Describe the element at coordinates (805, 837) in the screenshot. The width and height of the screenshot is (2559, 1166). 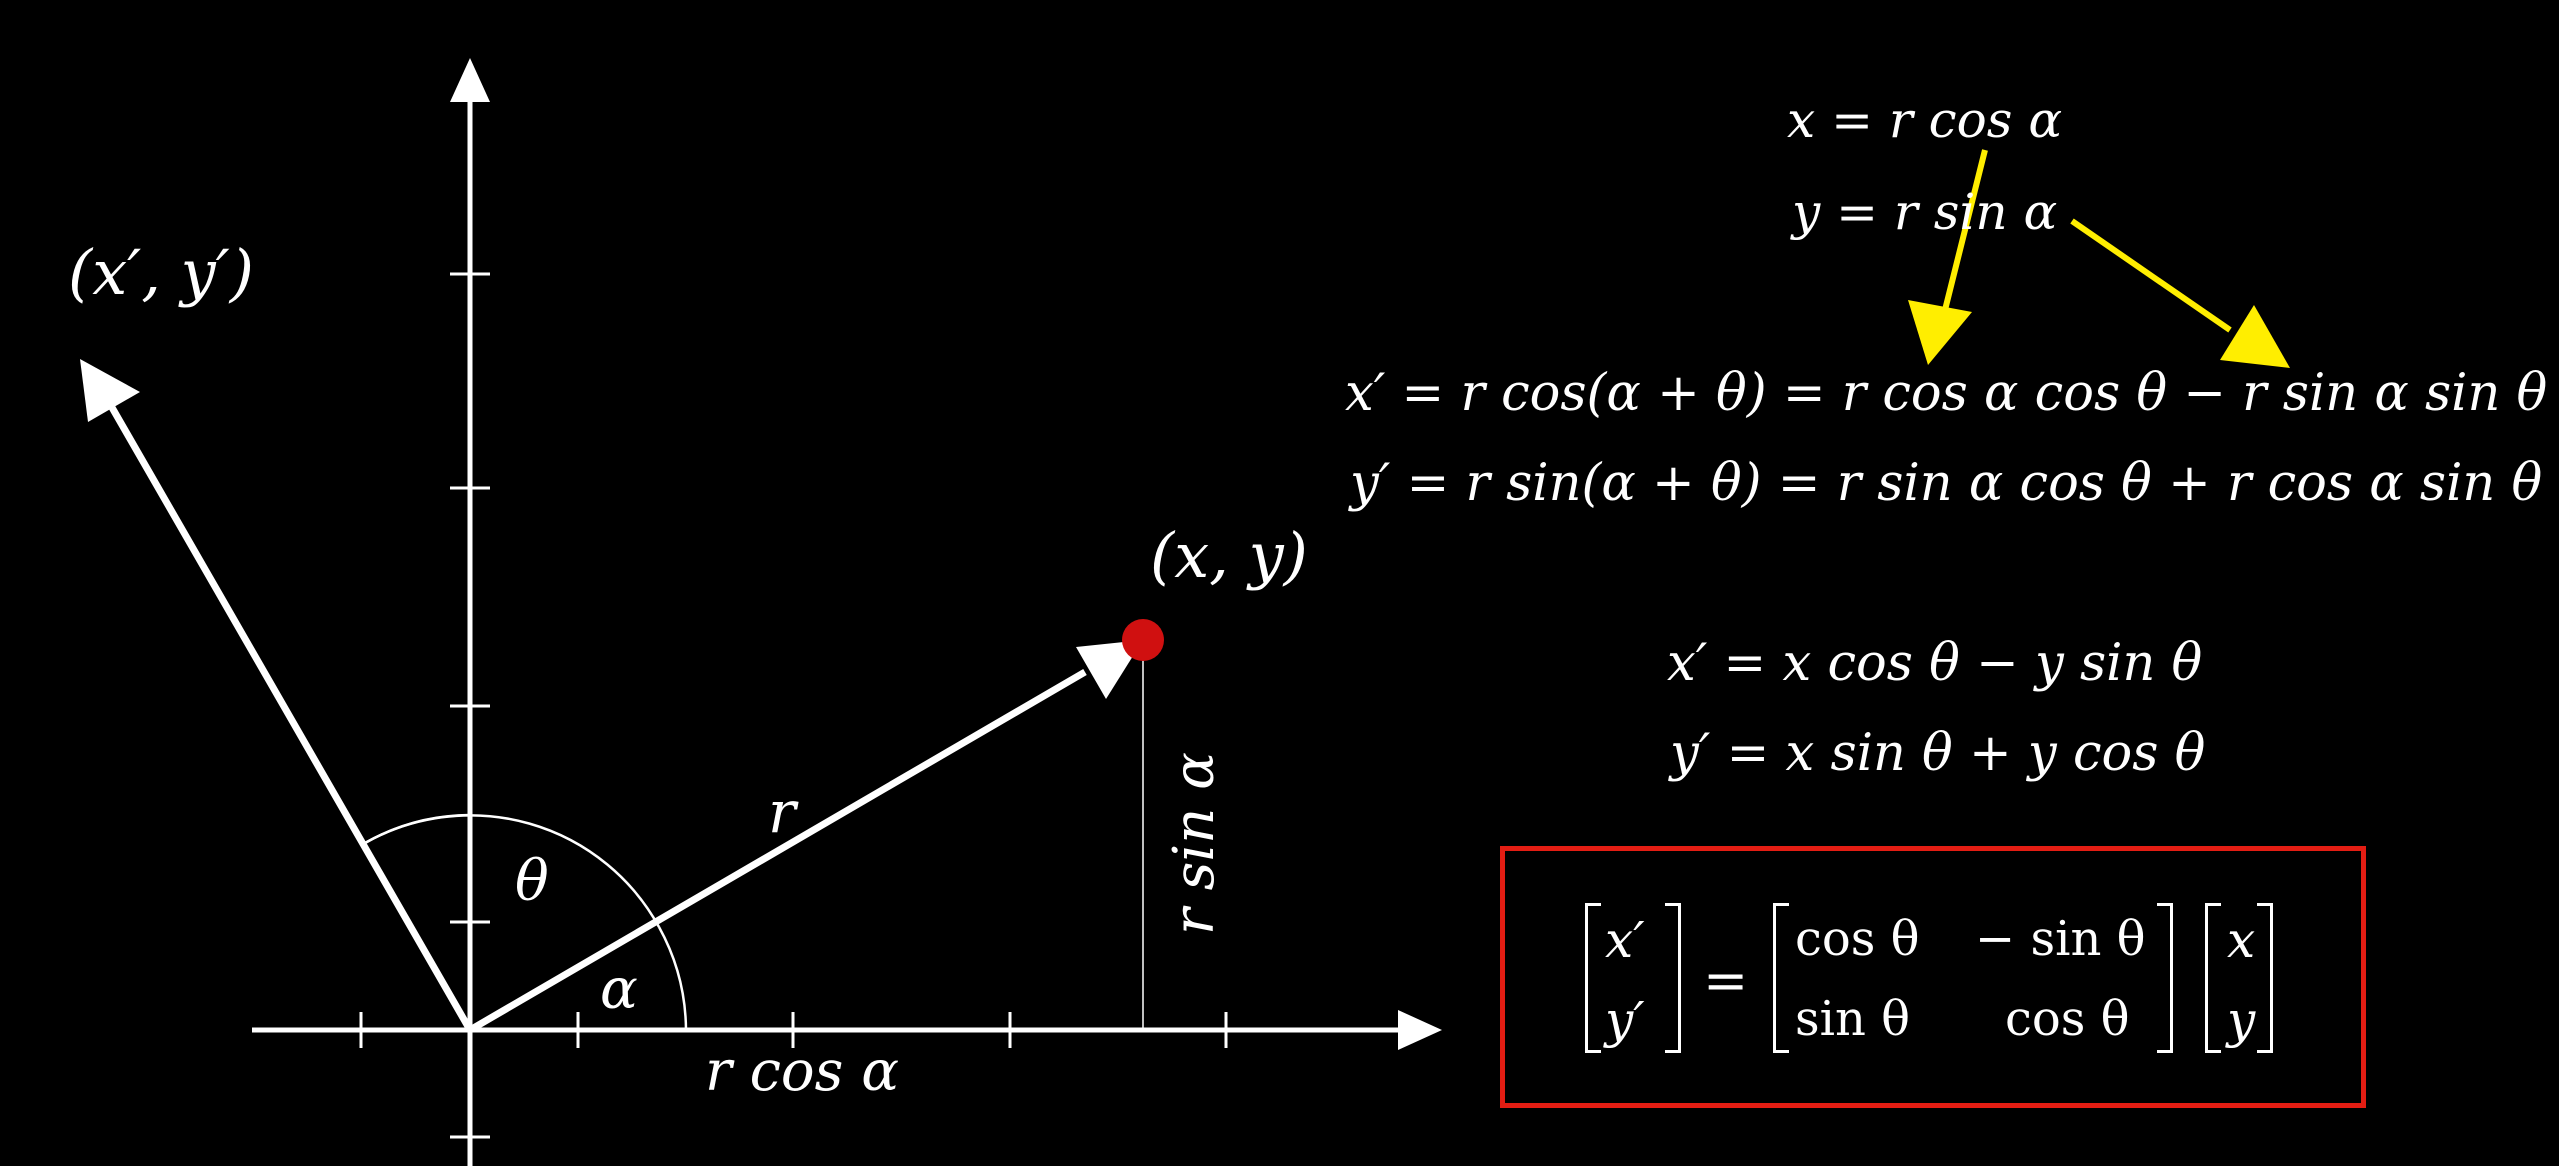
I see `vector-r` at that location.